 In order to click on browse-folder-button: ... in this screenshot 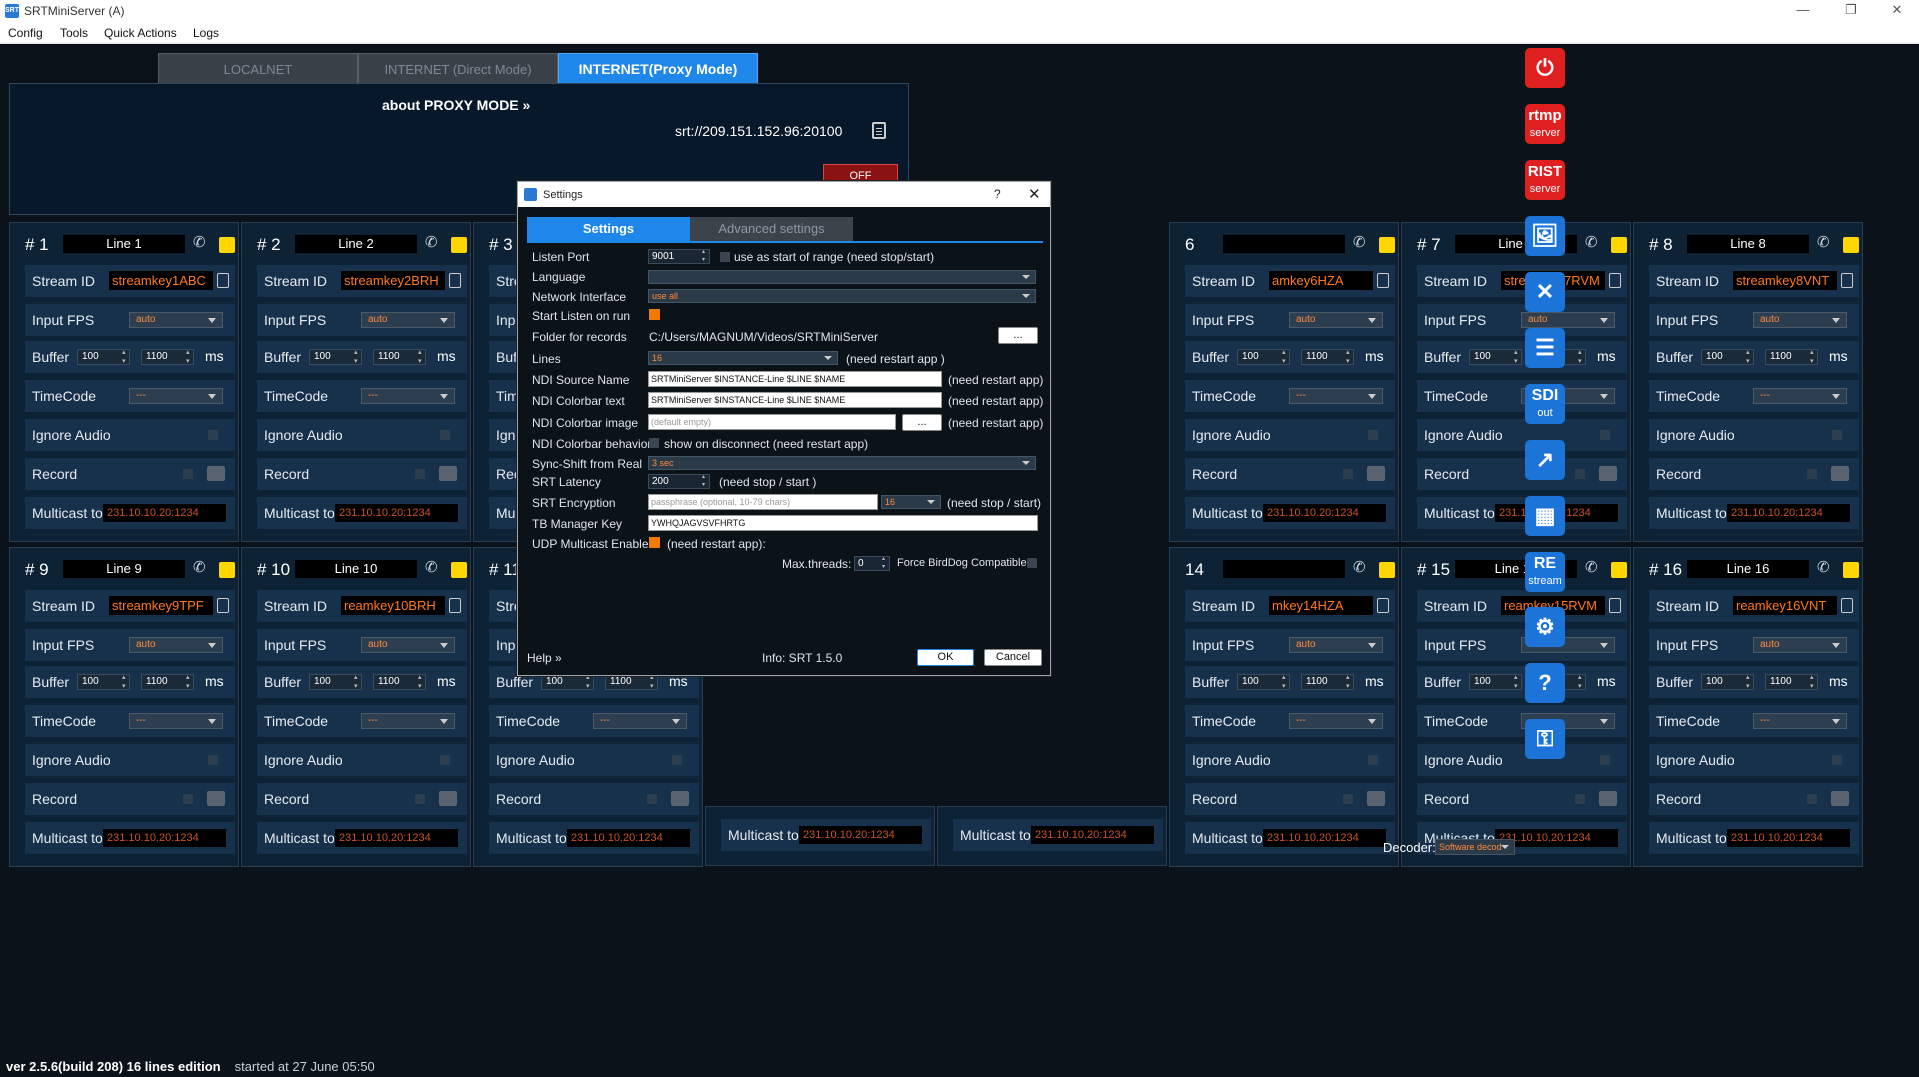, I will do `click(1018, 335)`.